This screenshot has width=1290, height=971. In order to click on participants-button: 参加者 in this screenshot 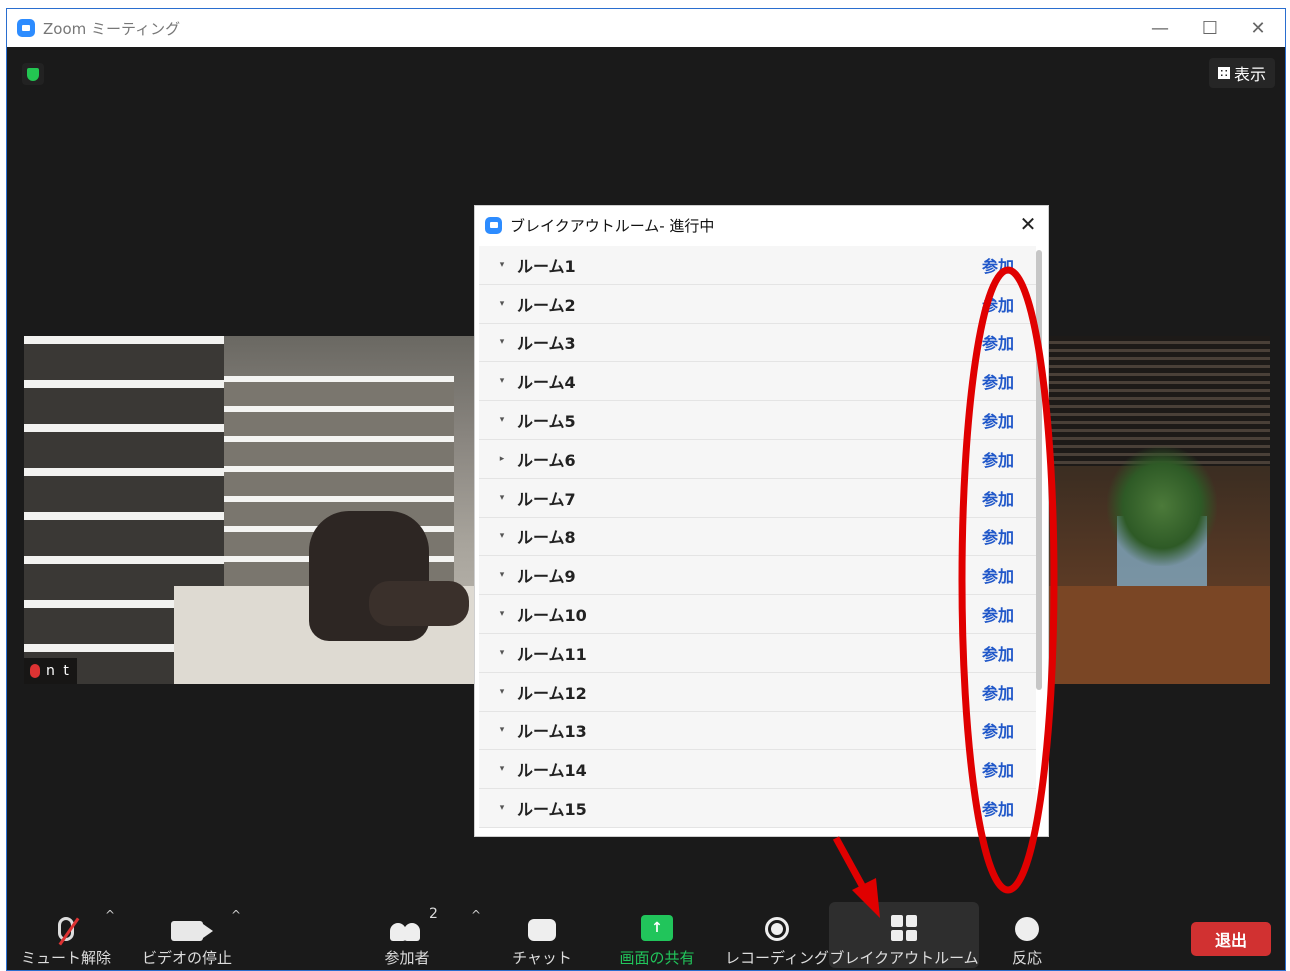, I will do `click(407, 934)`.